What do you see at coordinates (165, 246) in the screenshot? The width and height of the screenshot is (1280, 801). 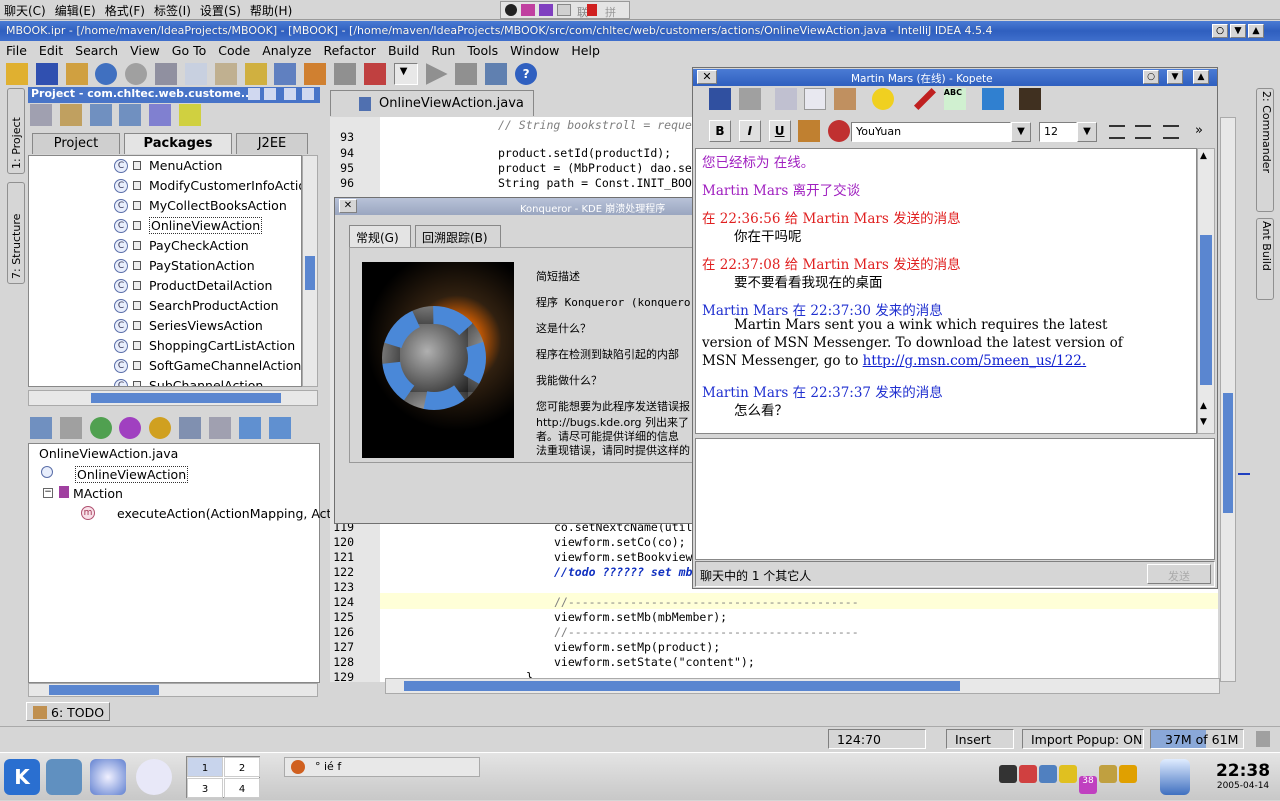 I see `tree-item-paycheckaction: C PayCheckAction` at bounding box center [165, 246].